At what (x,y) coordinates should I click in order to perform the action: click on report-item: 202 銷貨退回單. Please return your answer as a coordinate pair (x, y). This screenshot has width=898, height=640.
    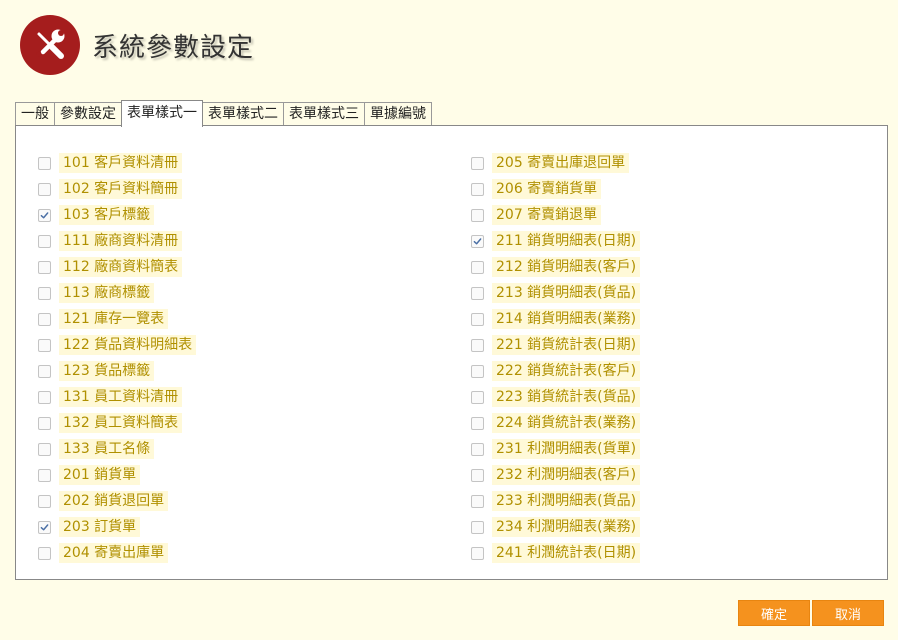
    Looking at the image, I should click on (117, 501).